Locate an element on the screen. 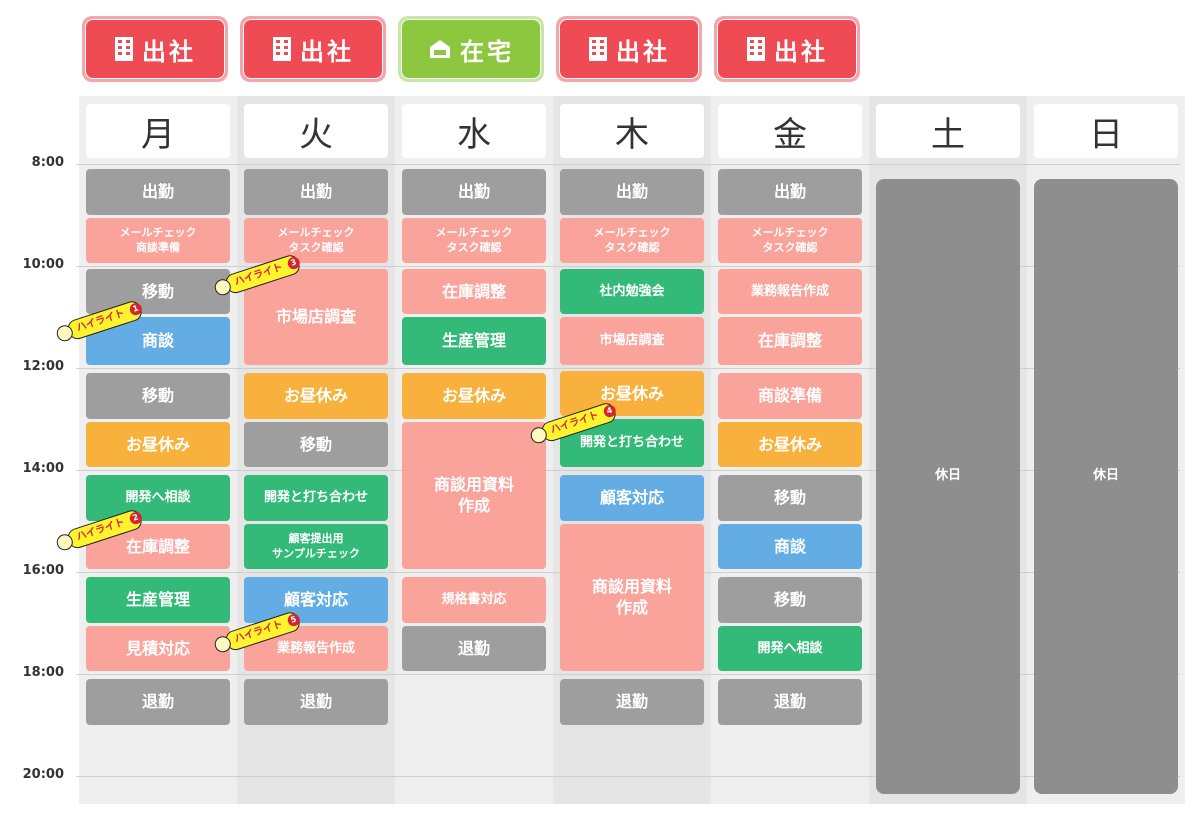 This screenshot has width=1200, height=821. time-label: 20:00 is located at coordinates (43, 774).